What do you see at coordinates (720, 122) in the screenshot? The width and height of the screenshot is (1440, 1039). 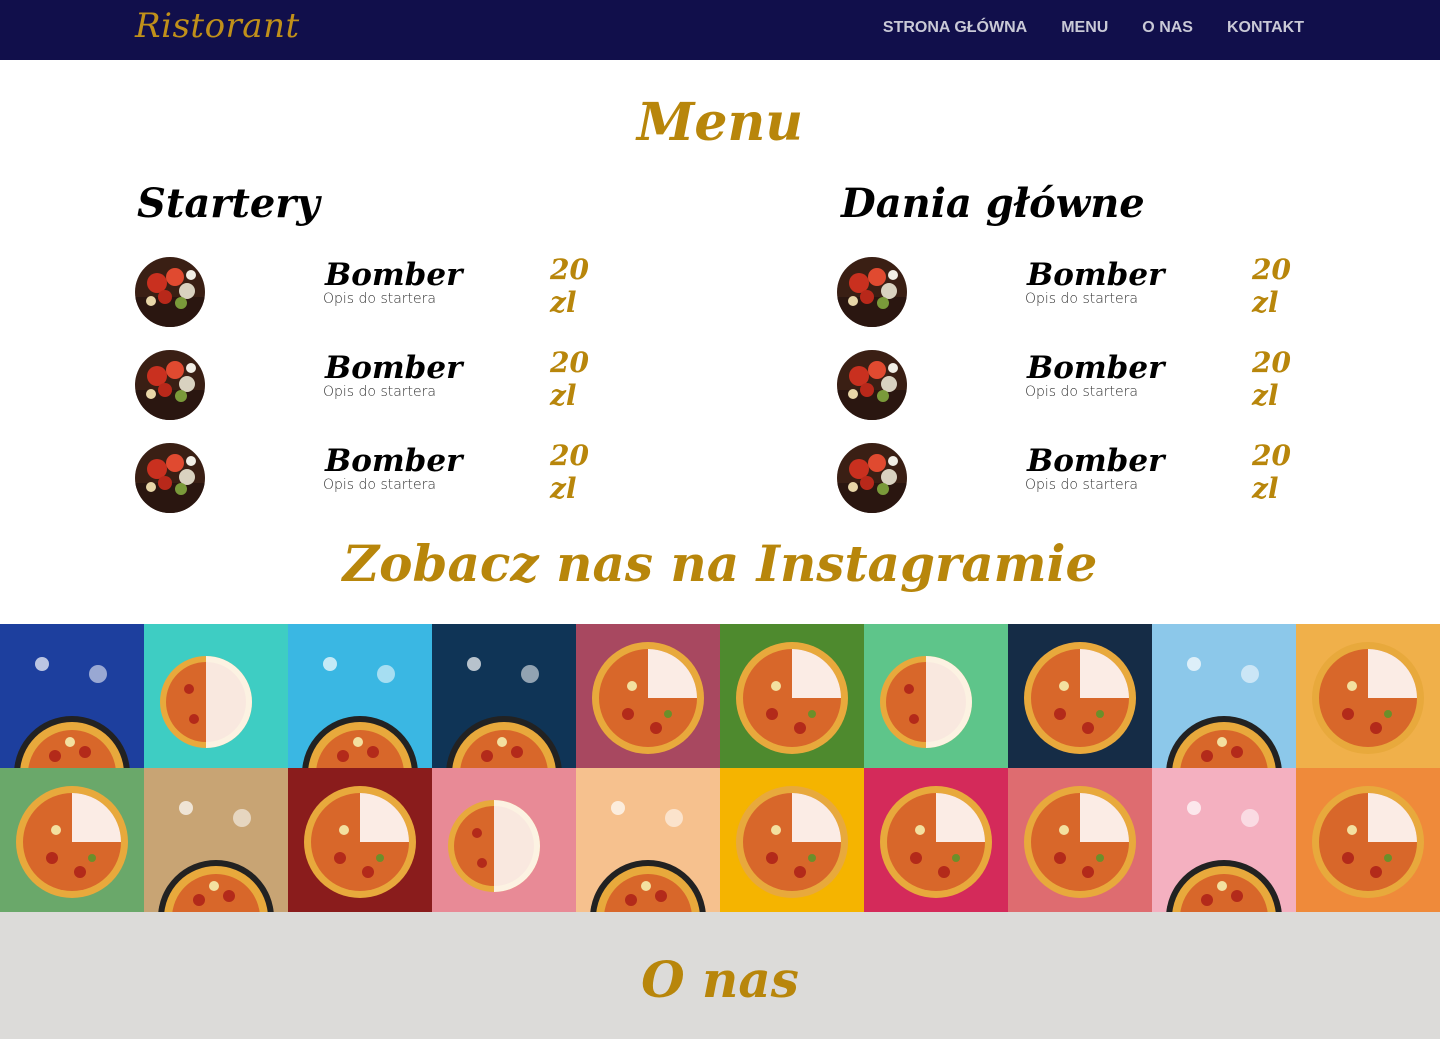 I see `menu-section-title: Menu` at bounding box center [720, 122].